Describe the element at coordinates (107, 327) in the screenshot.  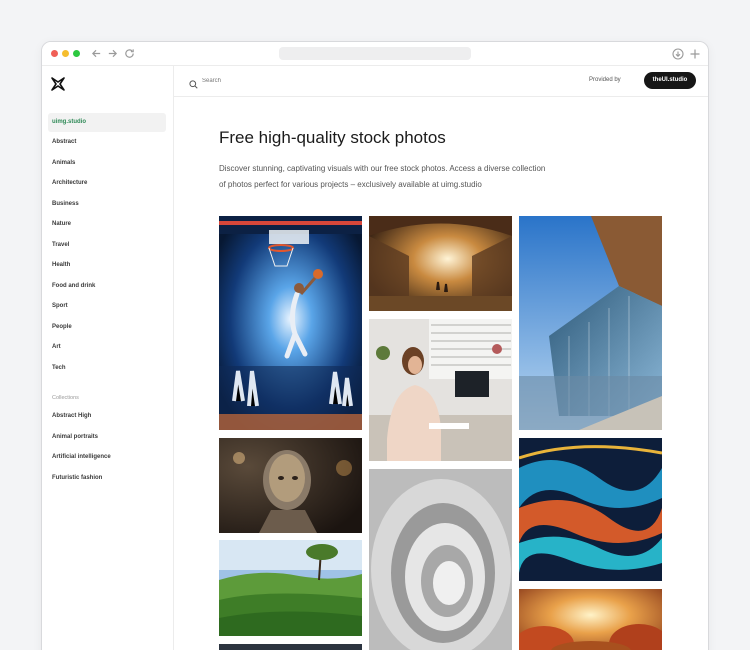
I see `sidebar-item-people: People` at that location.